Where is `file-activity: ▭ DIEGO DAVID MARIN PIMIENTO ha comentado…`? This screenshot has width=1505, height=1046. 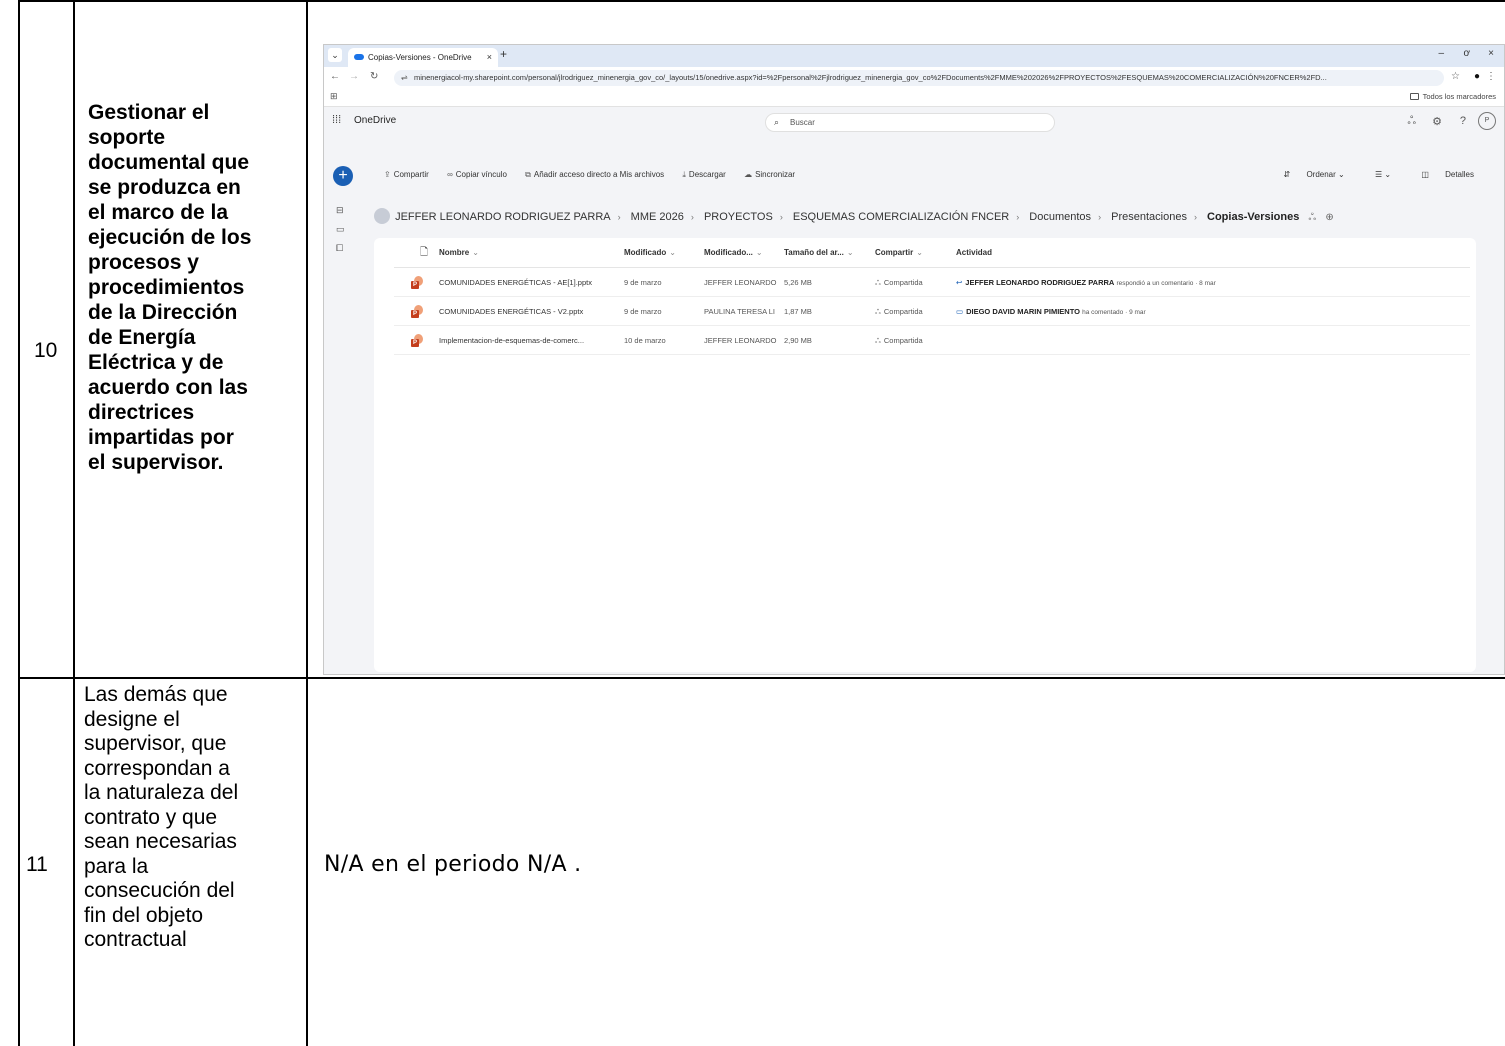 file-activity: ▭ DIEGO DAVID MARIN PIMIENTO ha comentado… is located at coordinates (1051, 311).